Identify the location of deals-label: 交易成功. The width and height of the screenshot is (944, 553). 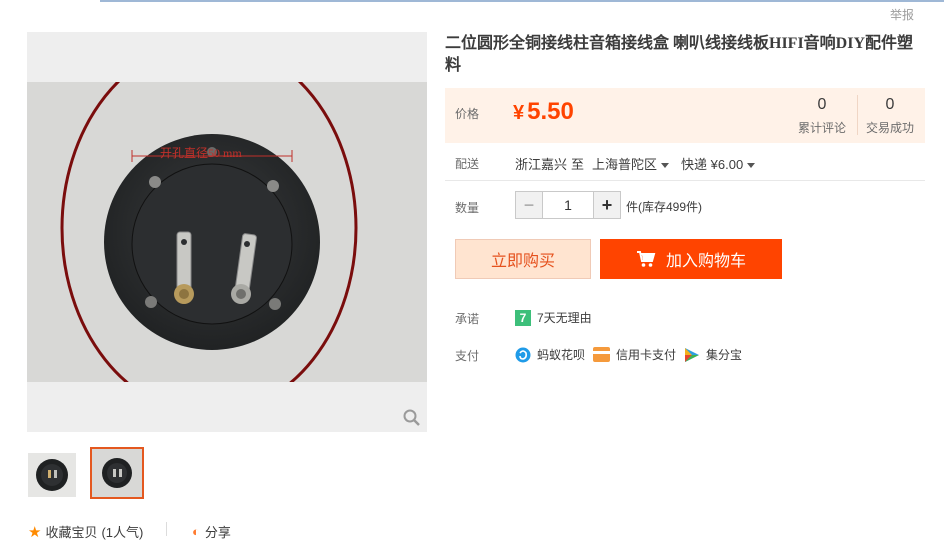
(889, 128).